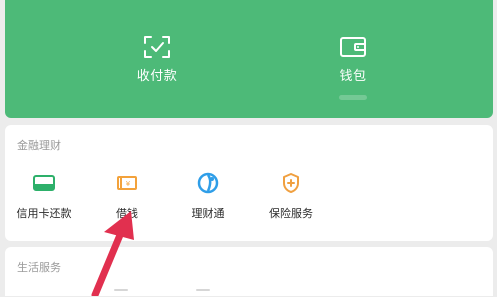 This screenshot has height=297, width=497. What do you see at coordinates (44, 196) in the screenshot?
I see `service-credit-card-repayment: 信用卡还款` at bounding box center [44, 196].